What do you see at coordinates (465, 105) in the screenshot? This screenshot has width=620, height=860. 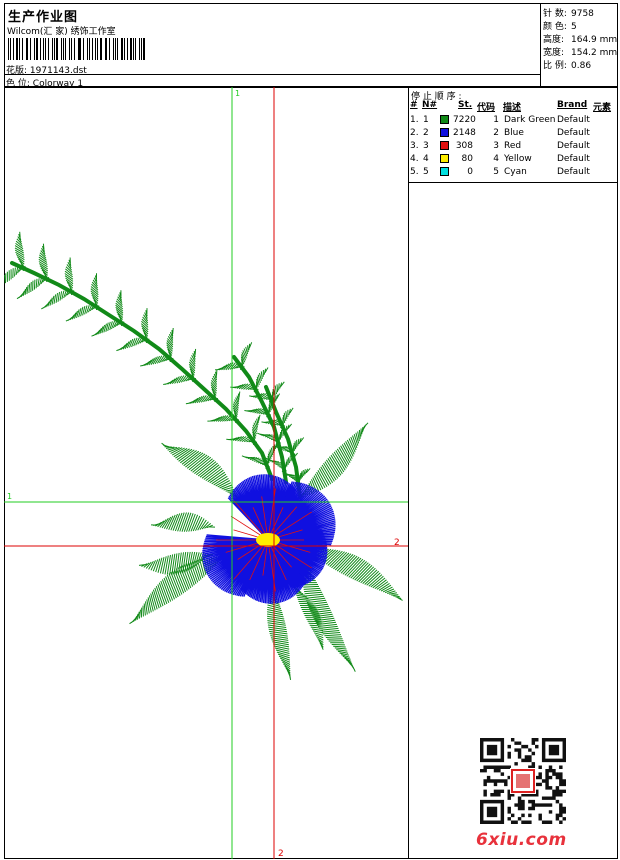 I see `col-st: St.` at bounding box center [465, 105].